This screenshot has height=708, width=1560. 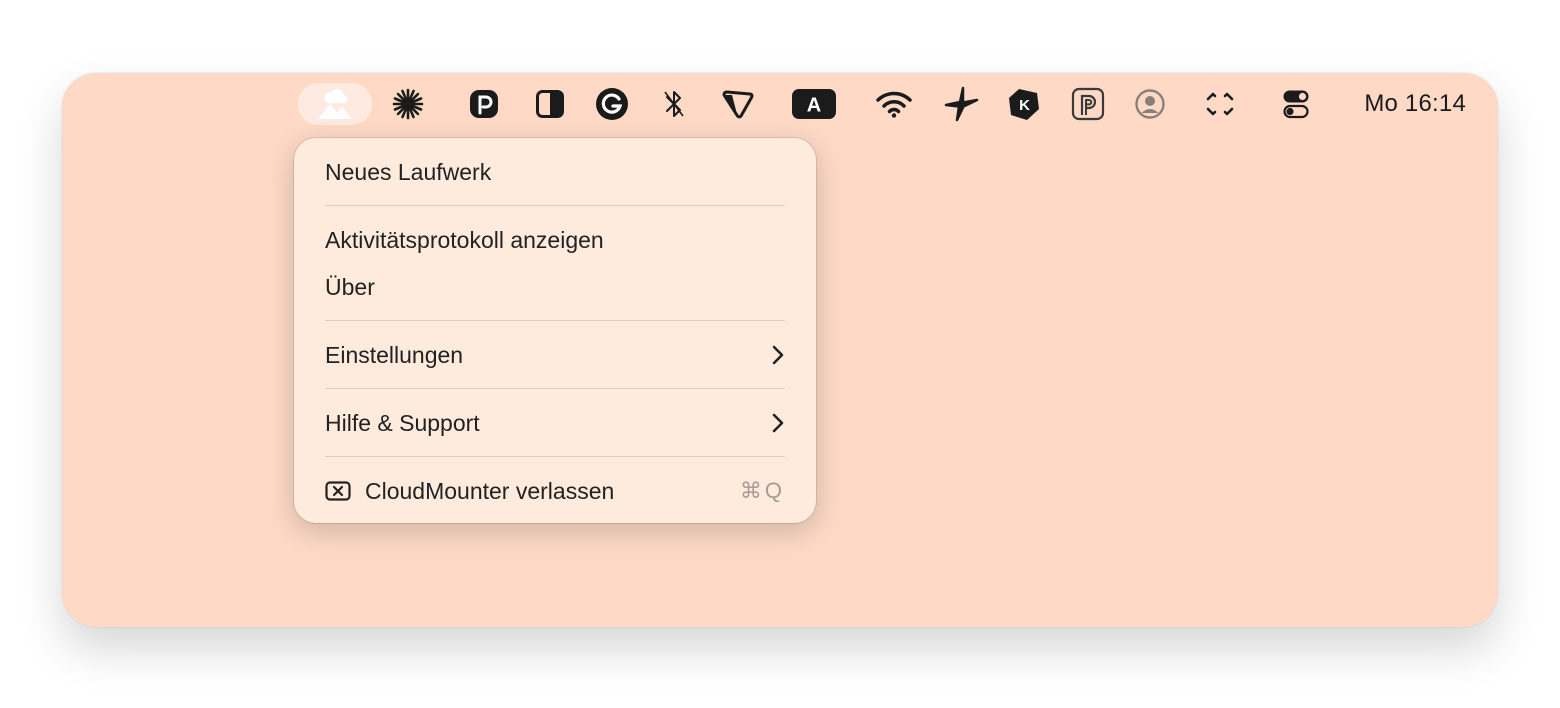 What do you see at coordinates (555, 172) in the screenshot?
I see `menu-item-new-drive: Neues Laufwerk` at bounding box center [555, 172].